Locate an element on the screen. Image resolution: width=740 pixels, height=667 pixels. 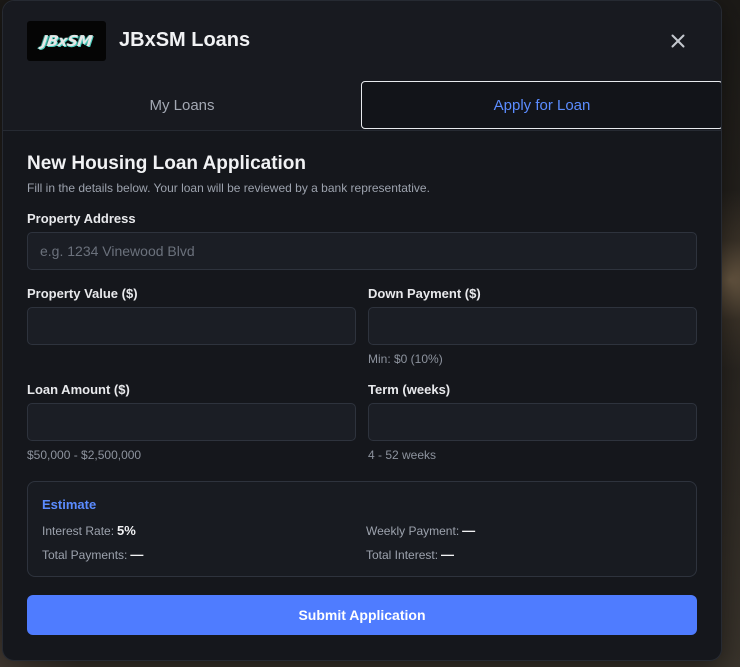
down-payment-hint: Min: $0 (10%) is located at coordinates (405, 359).